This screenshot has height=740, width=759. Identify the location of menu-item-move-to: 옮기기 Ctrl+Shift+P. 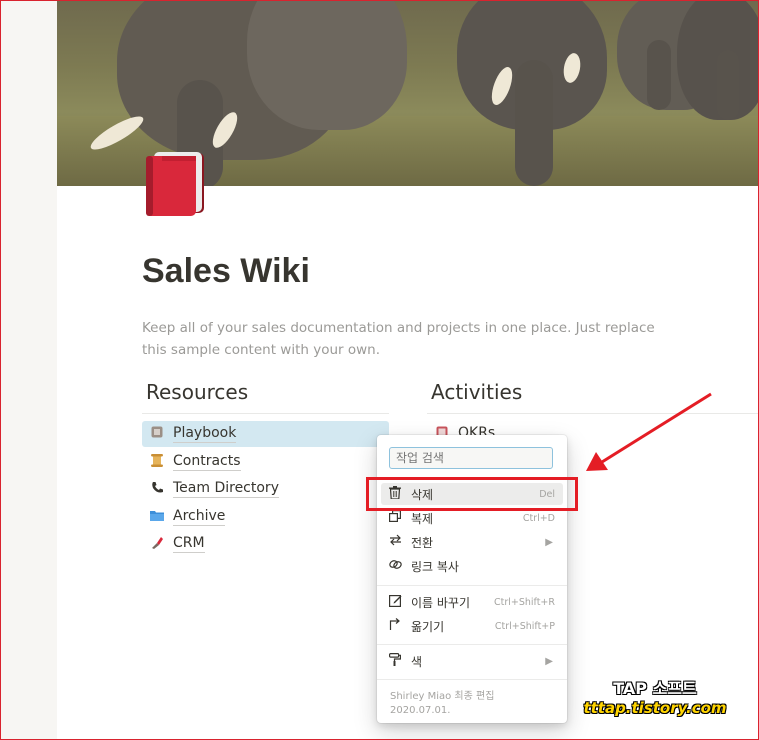
(472, 626).